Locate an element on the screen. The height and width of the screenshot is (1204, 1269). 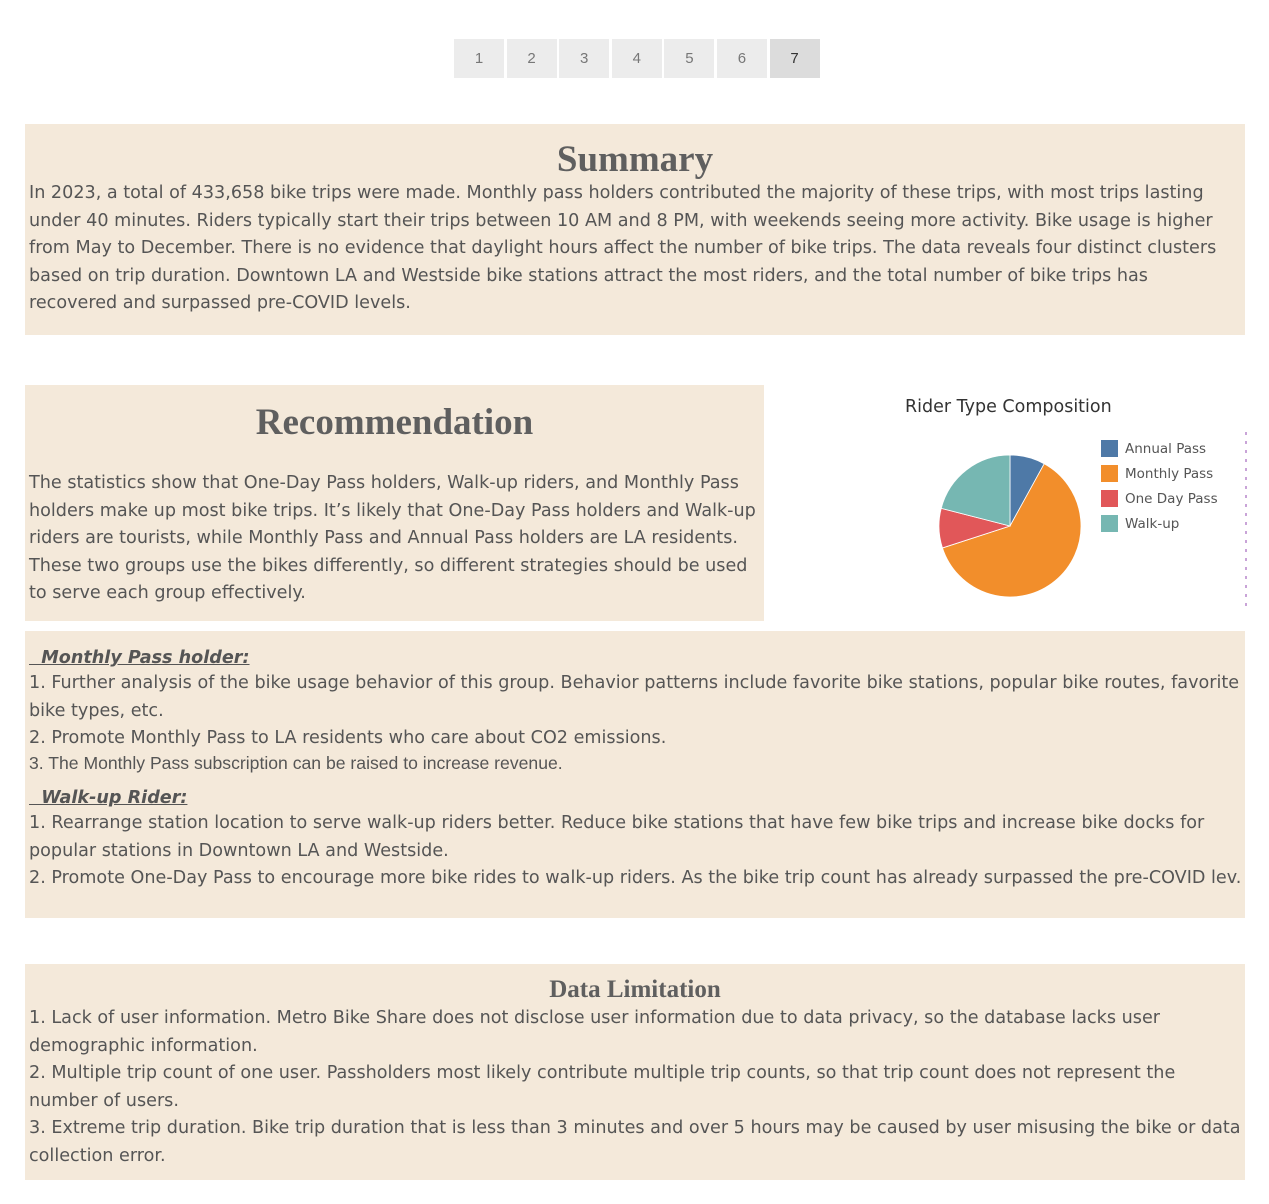
legend-label: Walk-up is located at coordinates (1152, 523).